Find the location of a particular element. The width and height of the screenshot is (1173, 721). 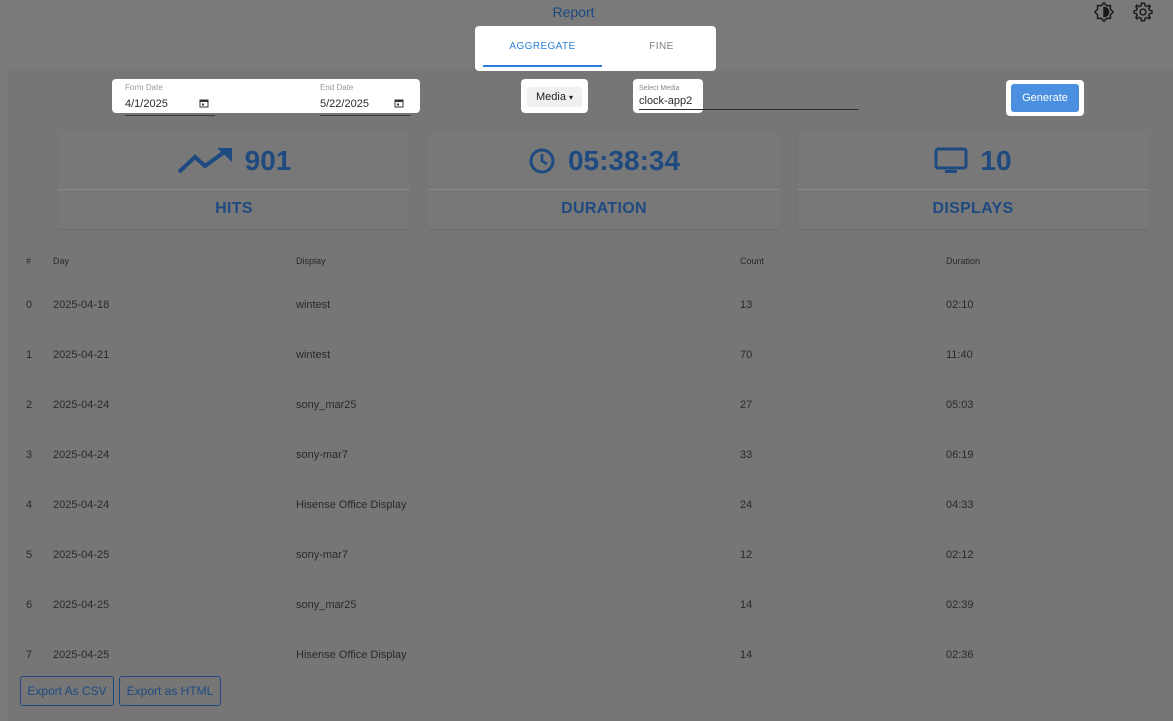

generate-button: Generate is located at coordinates (1045, 98).